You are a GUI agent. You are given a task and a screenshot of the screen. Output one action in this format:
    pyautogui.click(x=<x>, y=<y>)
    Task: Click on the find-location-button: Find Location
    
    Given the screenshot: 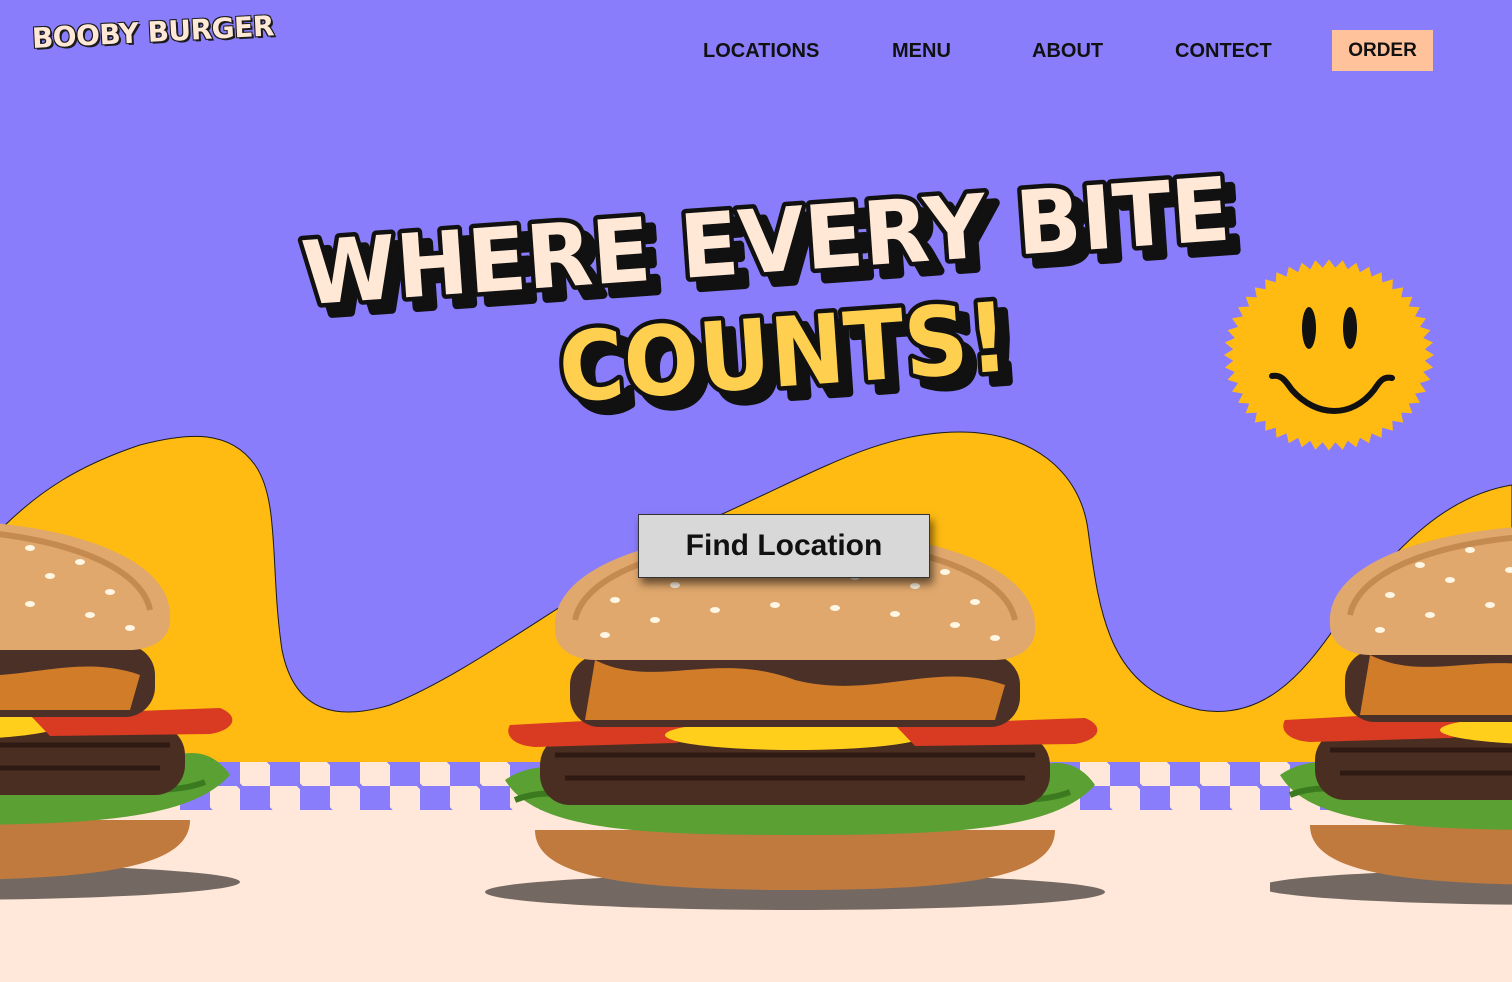 What is the action you would take?
    pyautogui.click(x=784, y=546)
    